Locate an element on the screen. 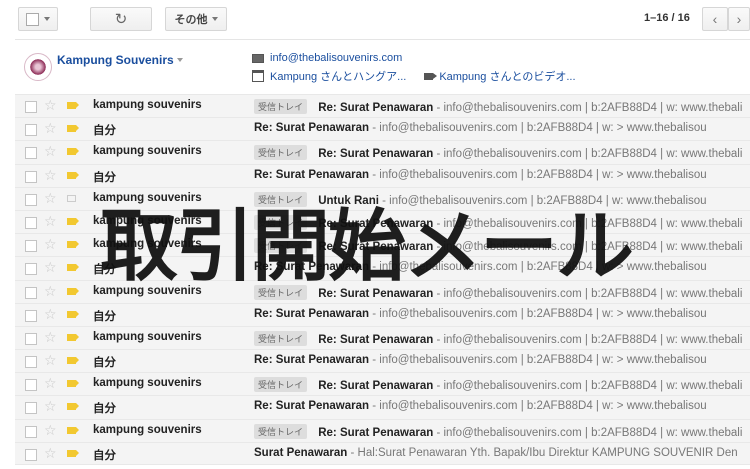 This screenshot has width=750, height=469. contact-name: Kampung Souvenirs is located at coordinates (115, 60).